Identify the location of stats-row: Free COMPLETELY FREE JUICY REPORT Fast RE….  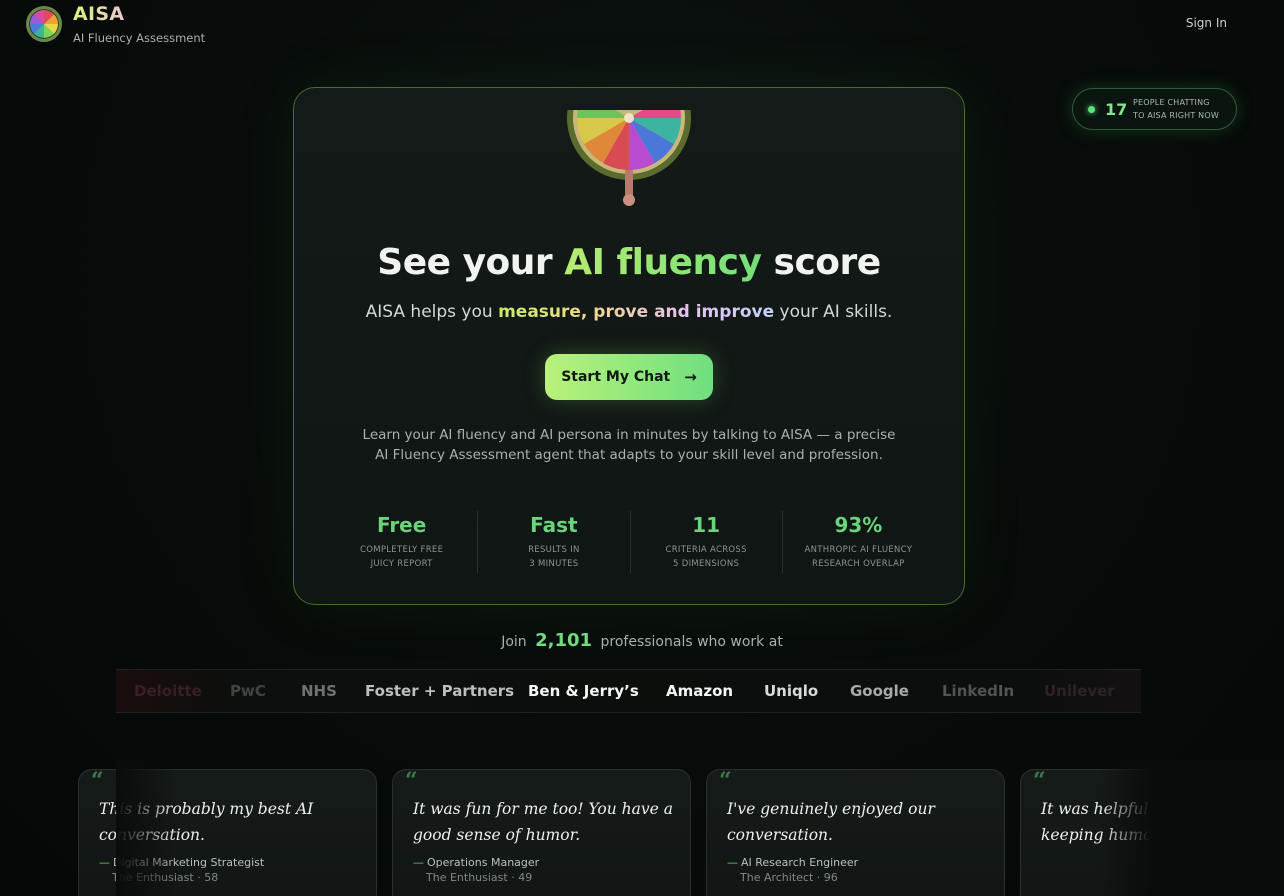
(630, 542).